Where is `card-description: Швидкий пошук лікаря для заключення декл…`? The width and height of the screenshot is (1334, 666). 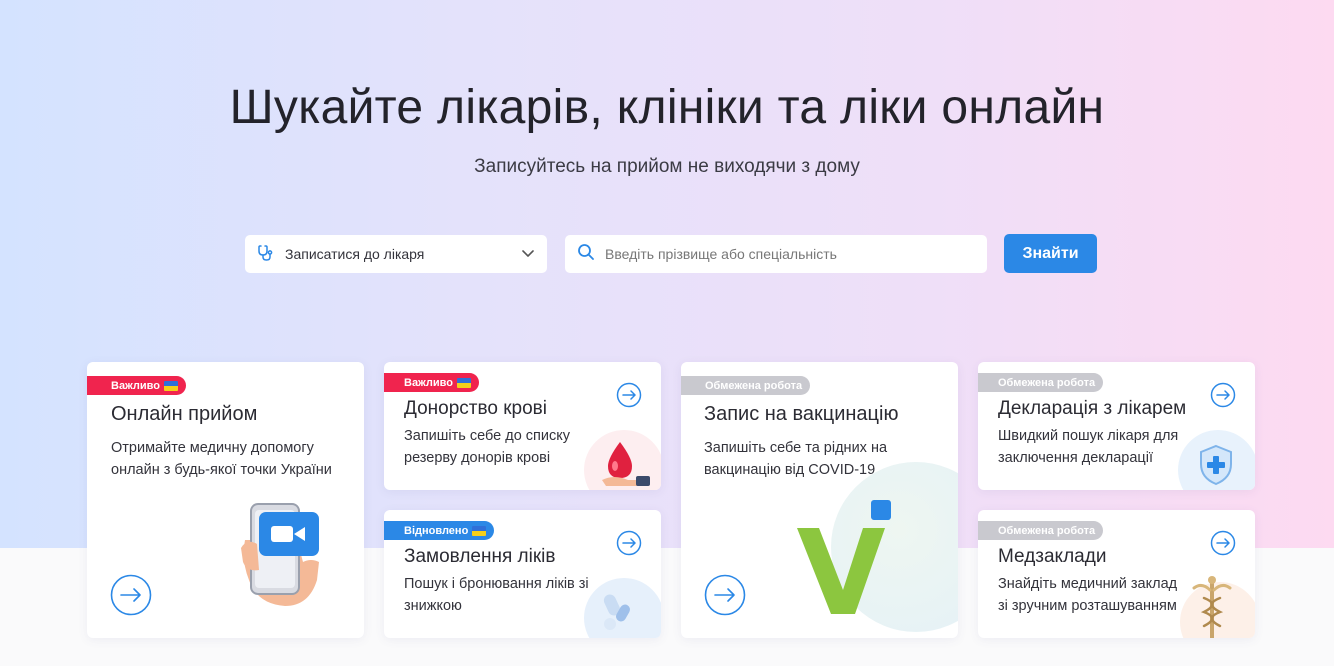
card-description: Швидкий пошук лікаря для заключення декл… is located at coordinates (1088, 447).